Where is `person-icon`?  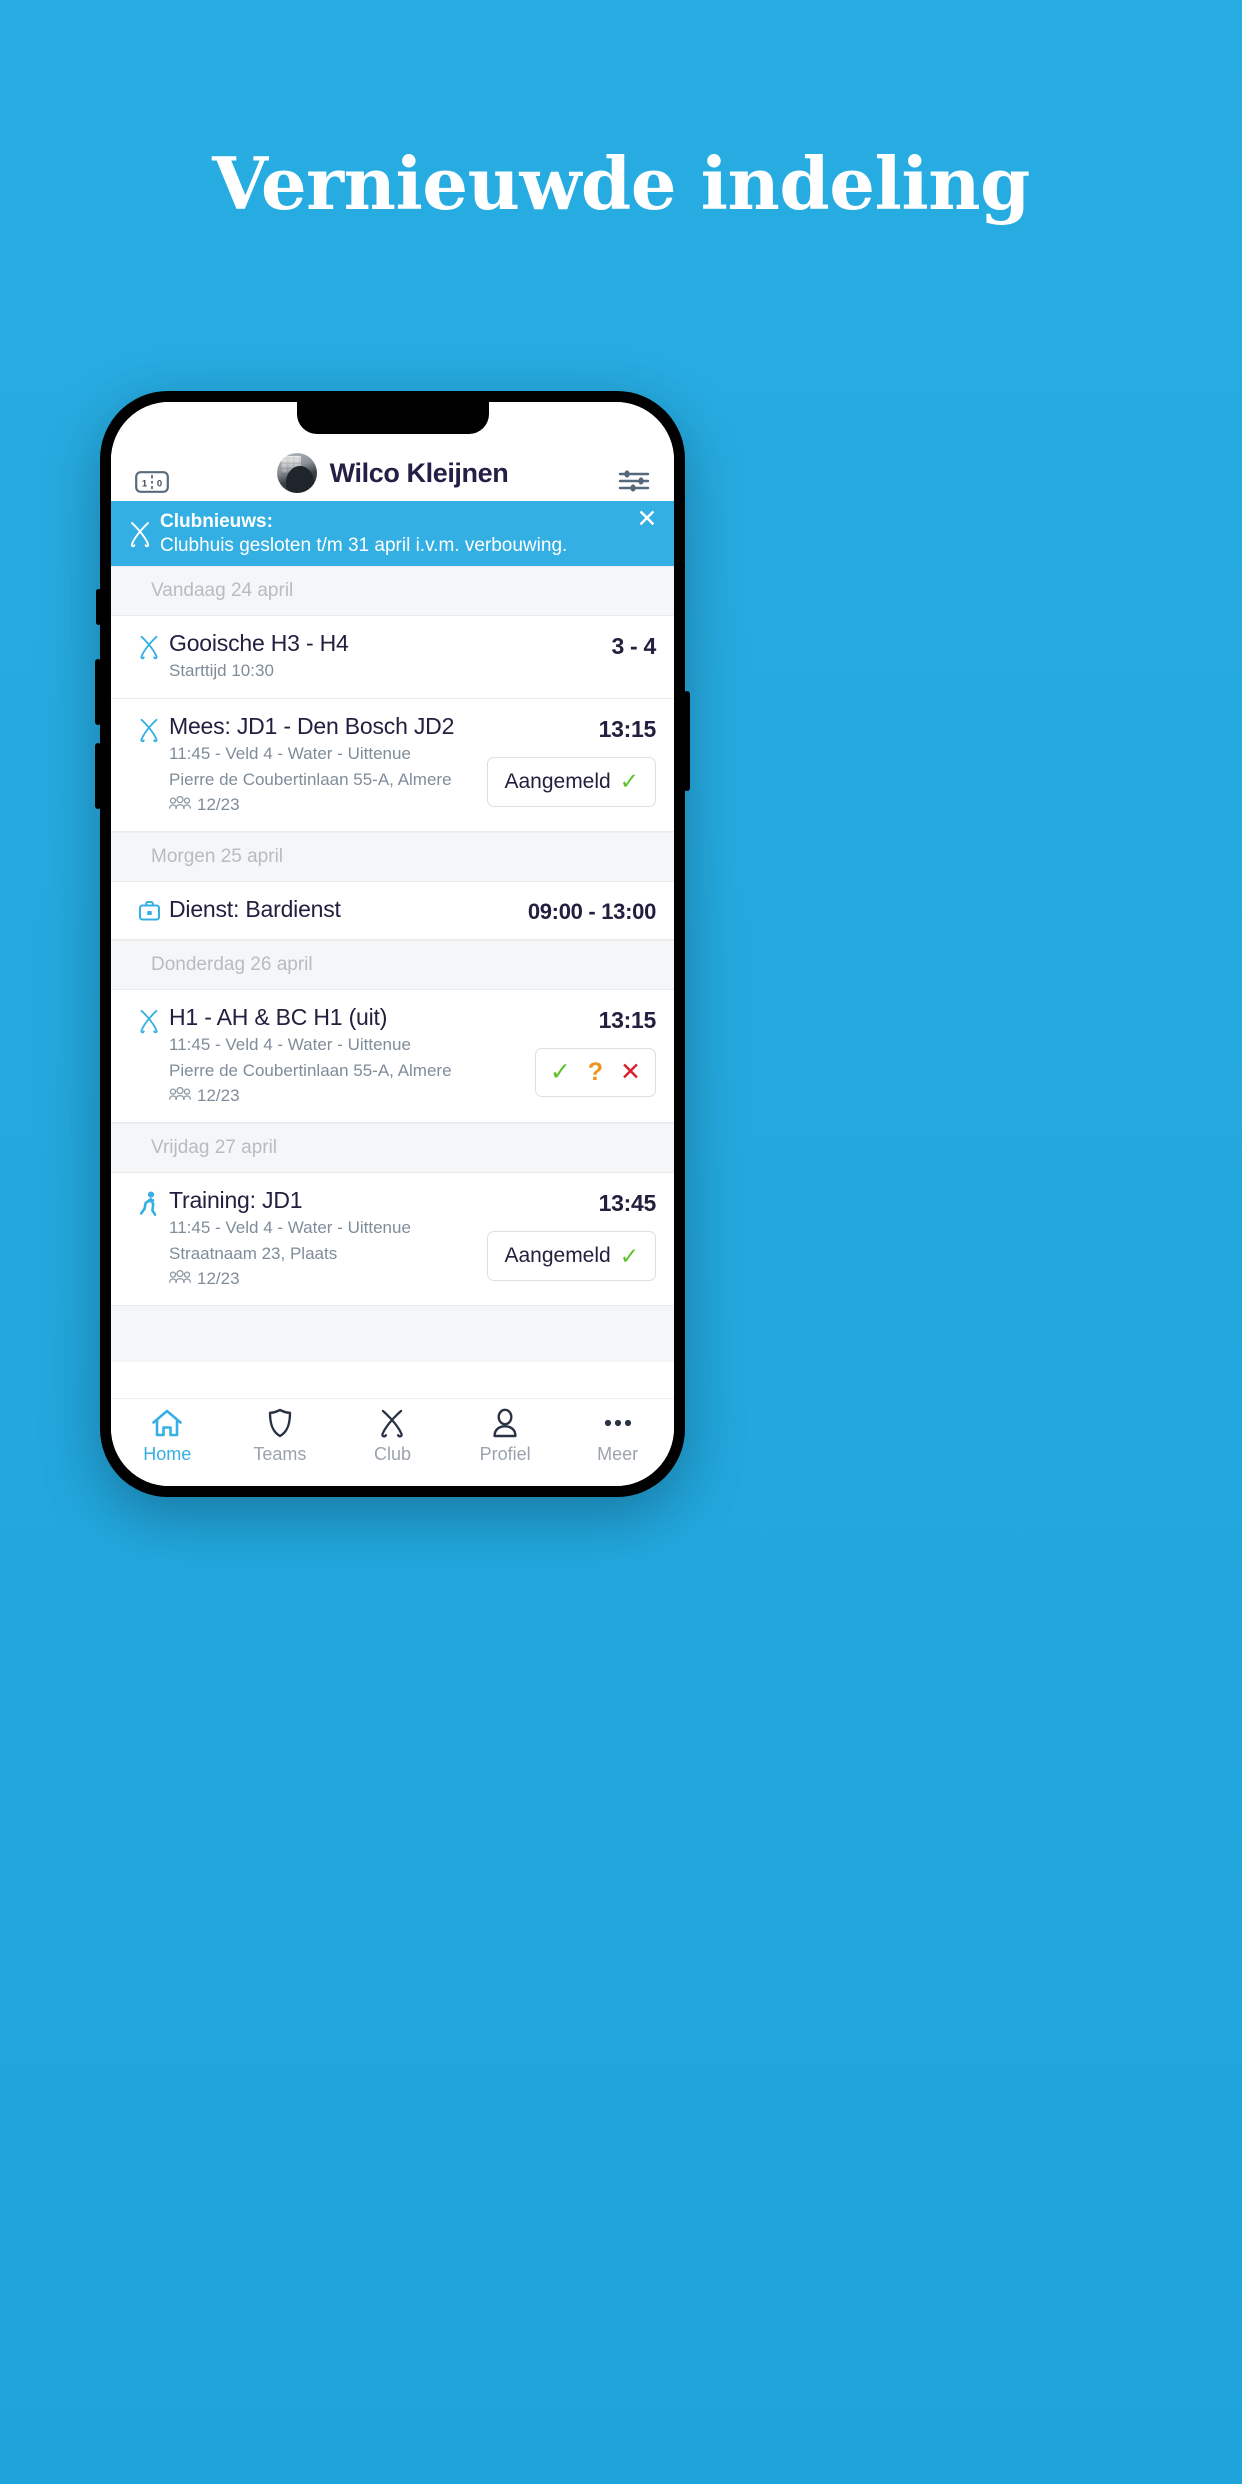 person-icon is located at coordinates (505, 1423).